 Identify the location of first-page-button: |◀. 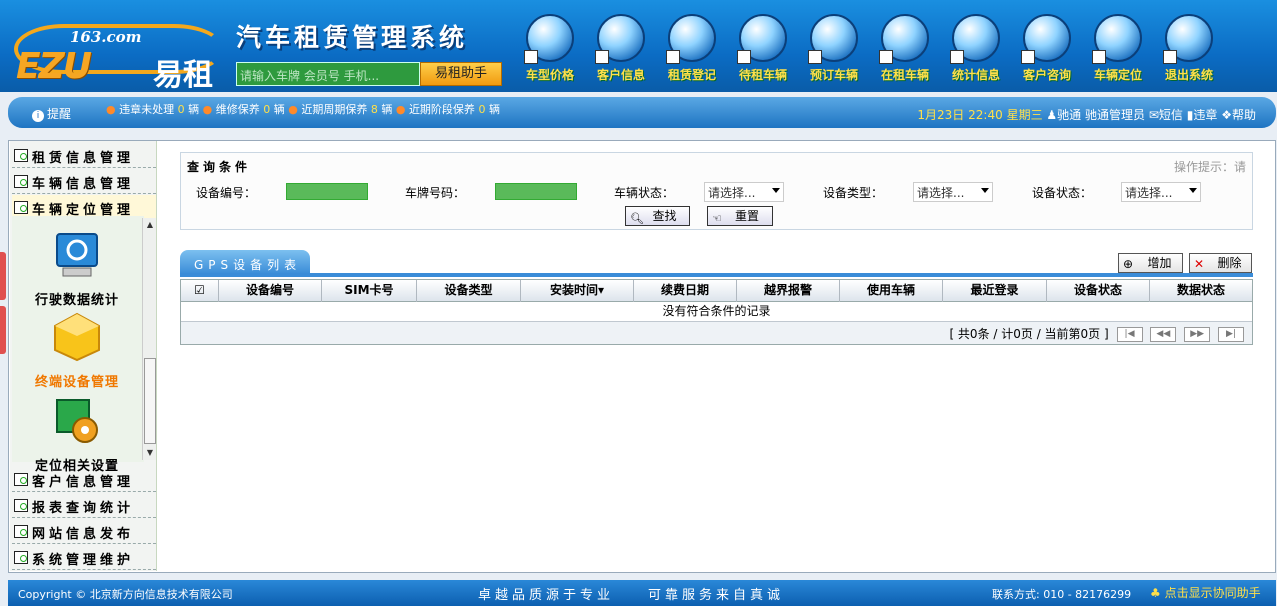
(1129, 334).